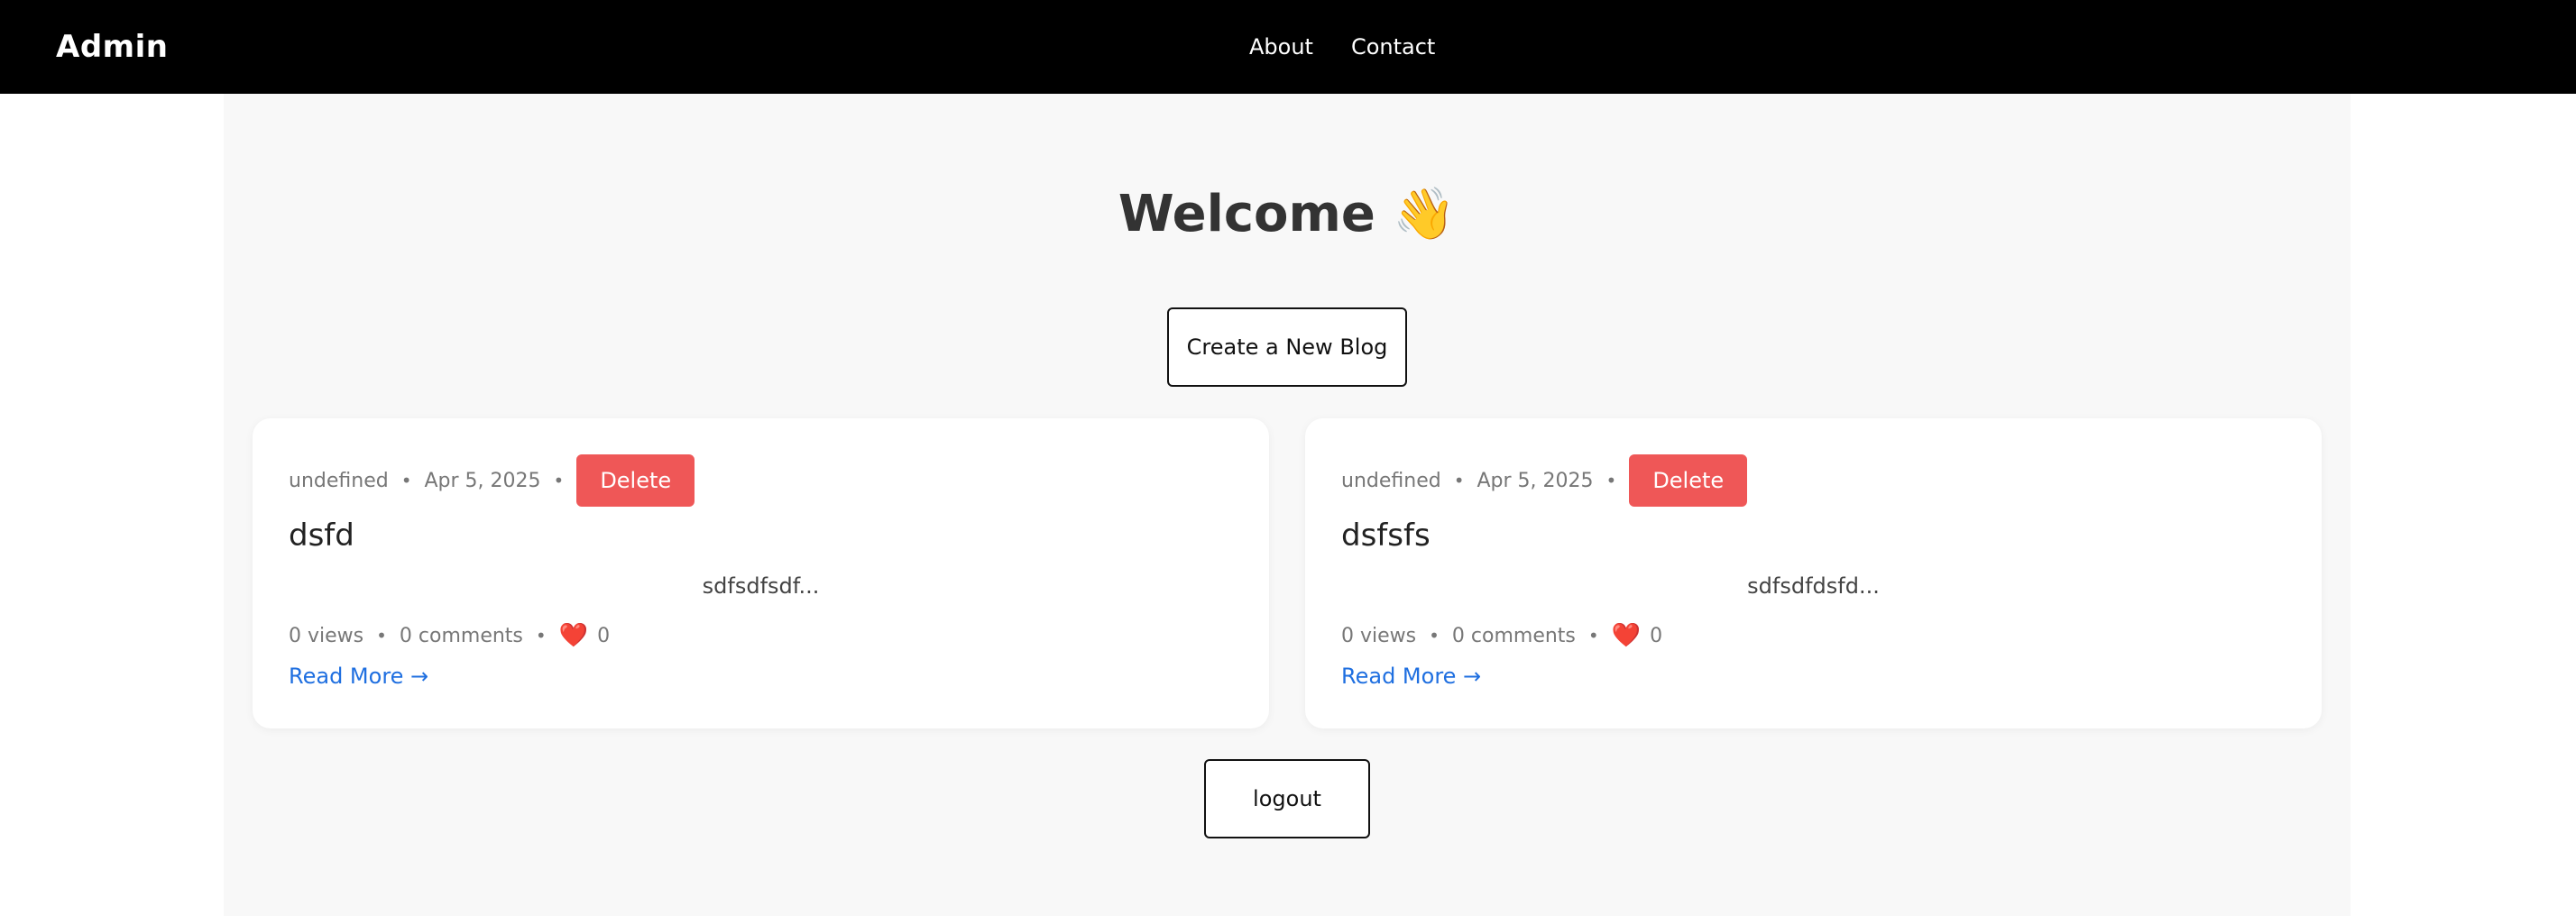  Describe the element at coordinates (1425, 214) in the screenshot. I see `waving-hand-icon: 👋` at that location.